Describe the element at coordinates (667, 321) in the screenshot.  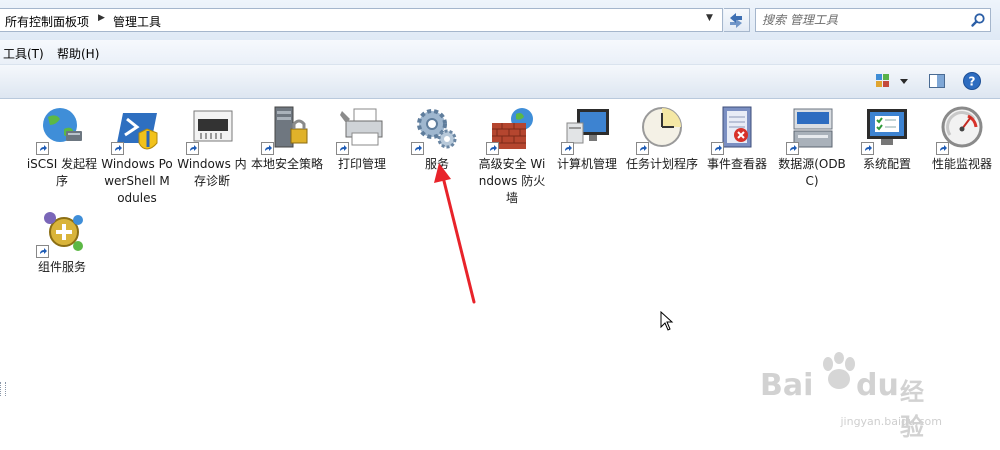
I see `mouse-cursor-icon` at that location.